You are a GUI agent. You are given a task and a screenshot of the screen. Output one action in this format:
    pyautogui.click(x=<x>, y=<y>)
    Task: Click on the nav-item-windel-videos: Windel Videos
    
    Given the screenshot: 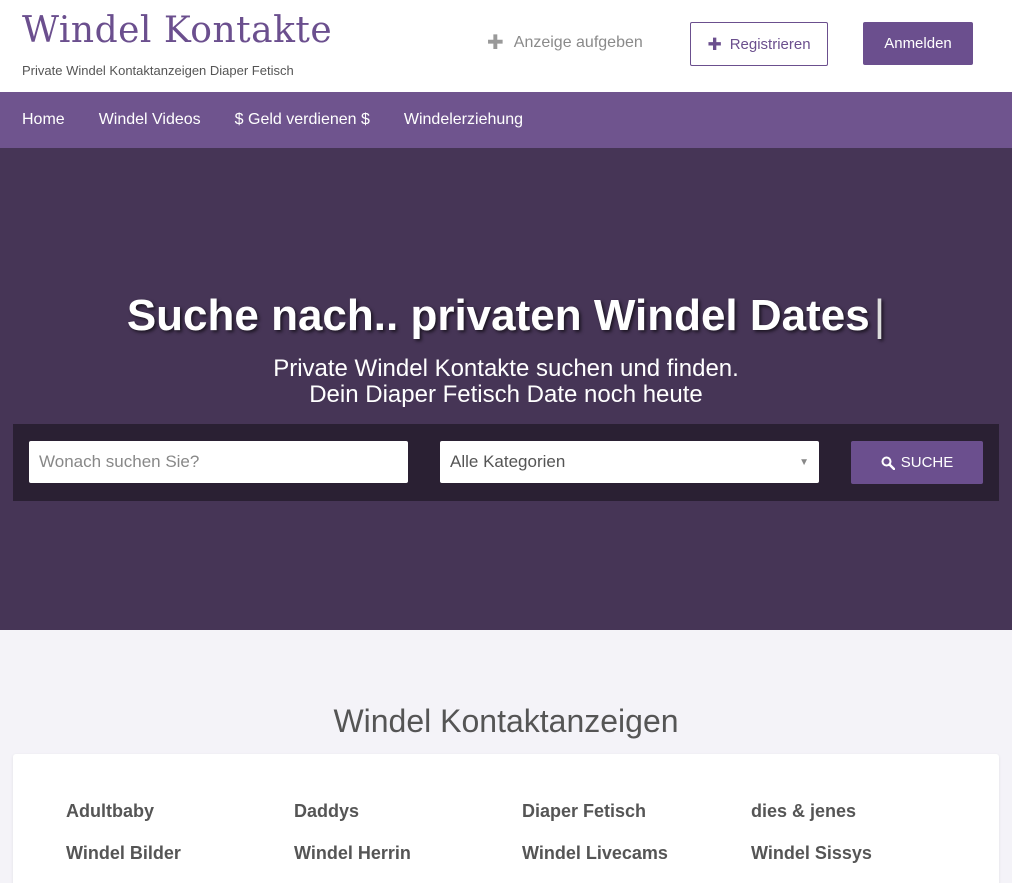 What is the action you would take?
    pyautogui.click(x=150, y=120)
    